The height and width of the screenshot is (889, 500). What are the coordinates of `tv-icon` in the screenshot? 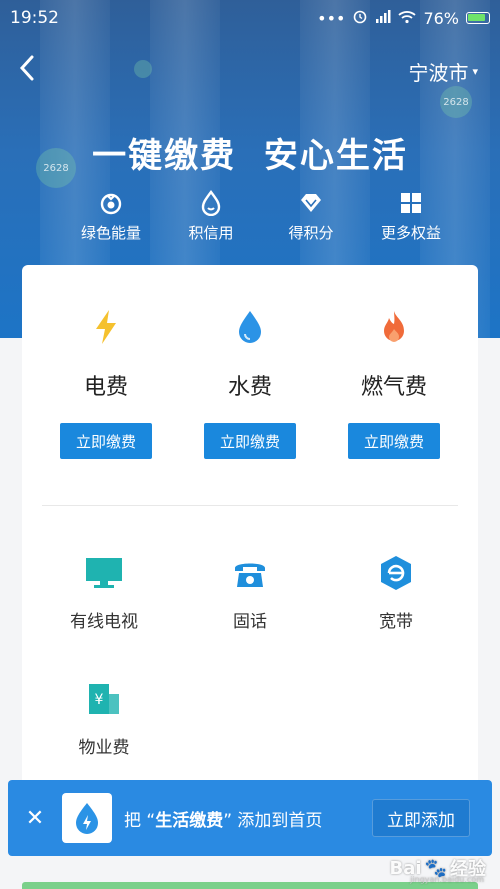 It's located at (104, 573).